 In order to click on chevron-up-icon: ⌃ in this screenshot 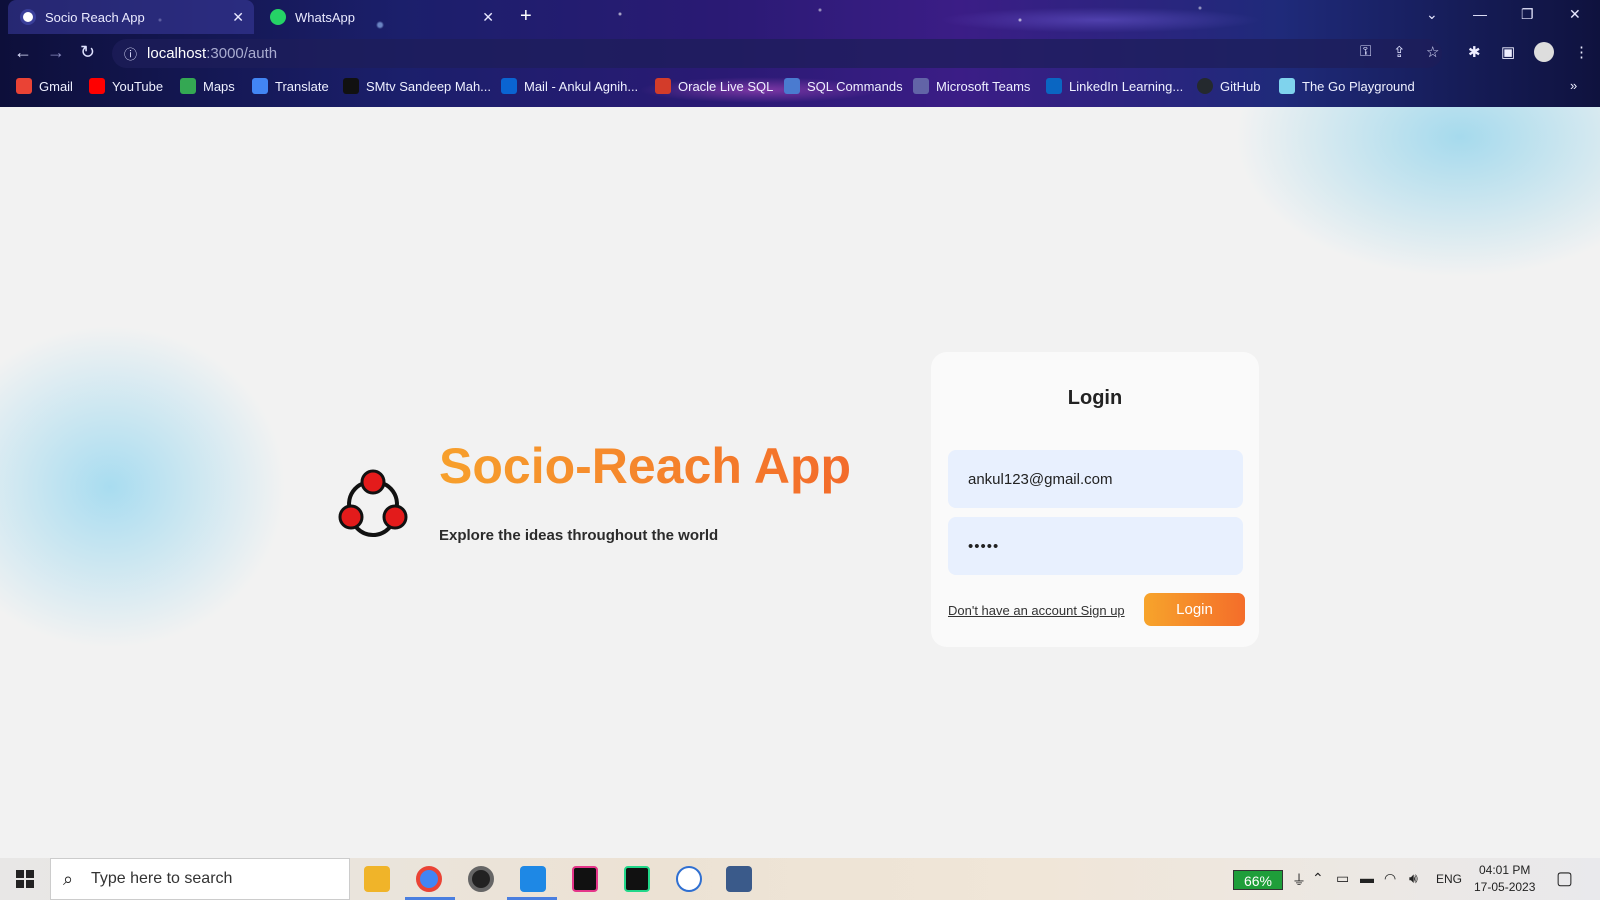, I will do `click(1318, 878)`.